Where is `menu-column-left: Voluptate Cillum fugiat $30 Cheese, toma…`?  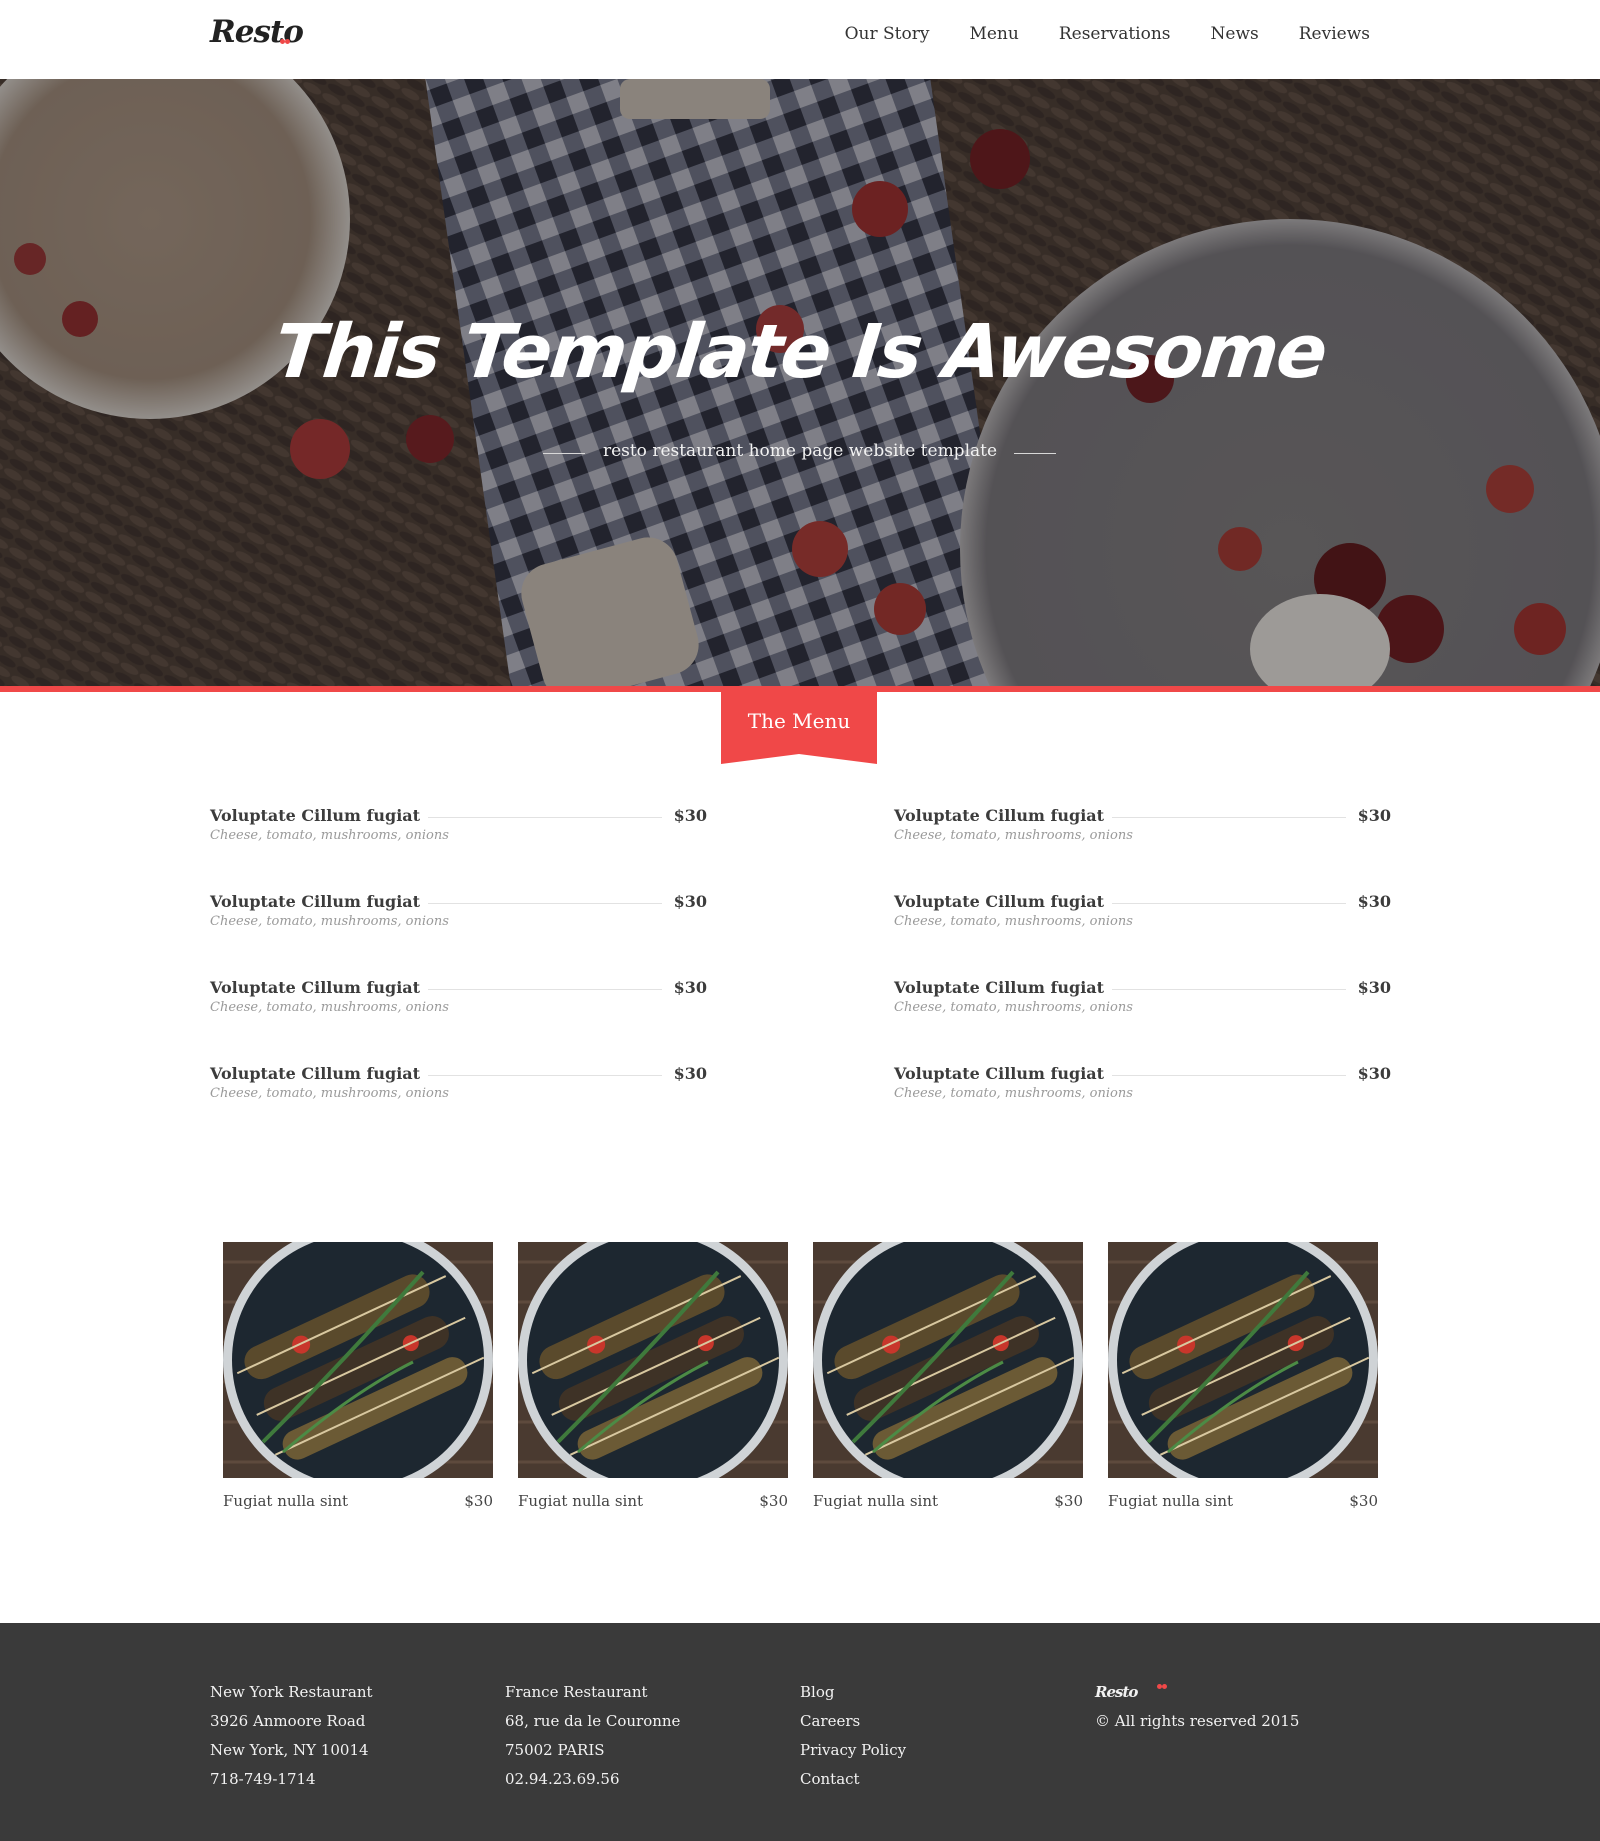 menu-column-left: Voluptate Cillum fugiat $30 Cheese, toma… is located at coordinates (458, 972).